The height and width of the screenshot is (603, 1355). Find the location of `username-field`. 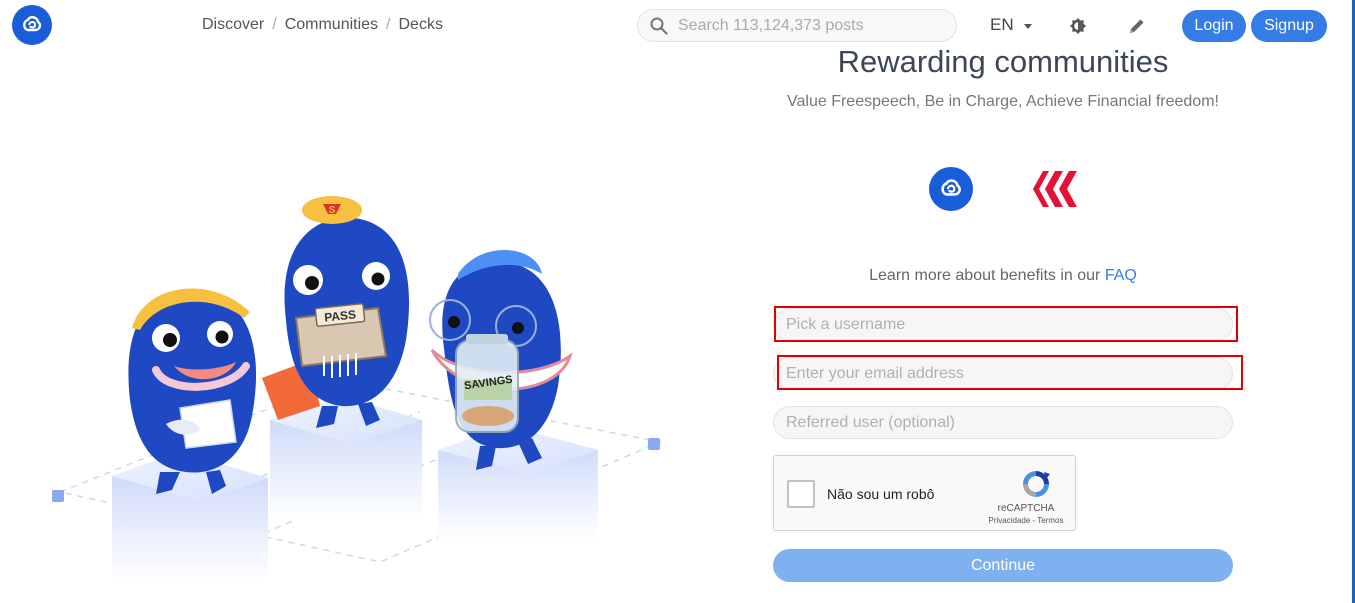

username-field is located at coordinates (1003, 324).